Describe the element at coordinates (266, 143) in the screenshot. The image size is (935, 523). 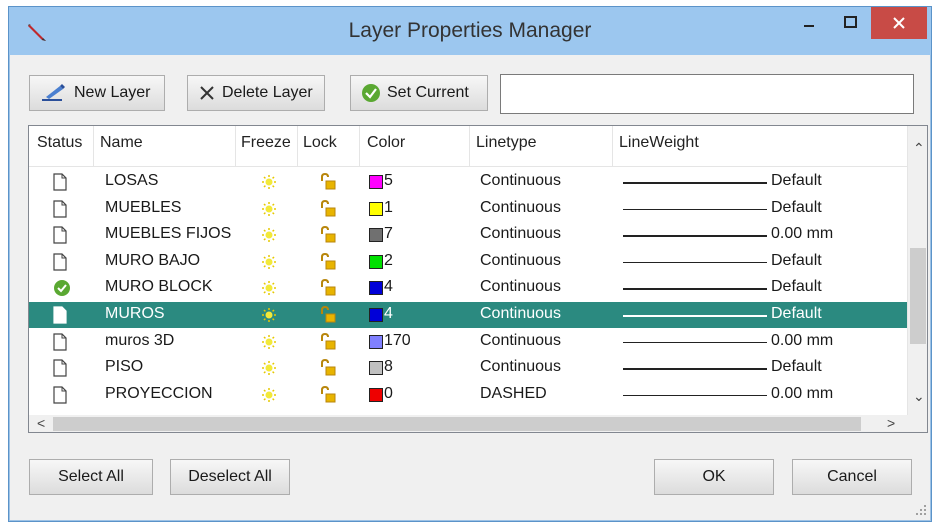
I see `column-freeze: Freeze` at that location.